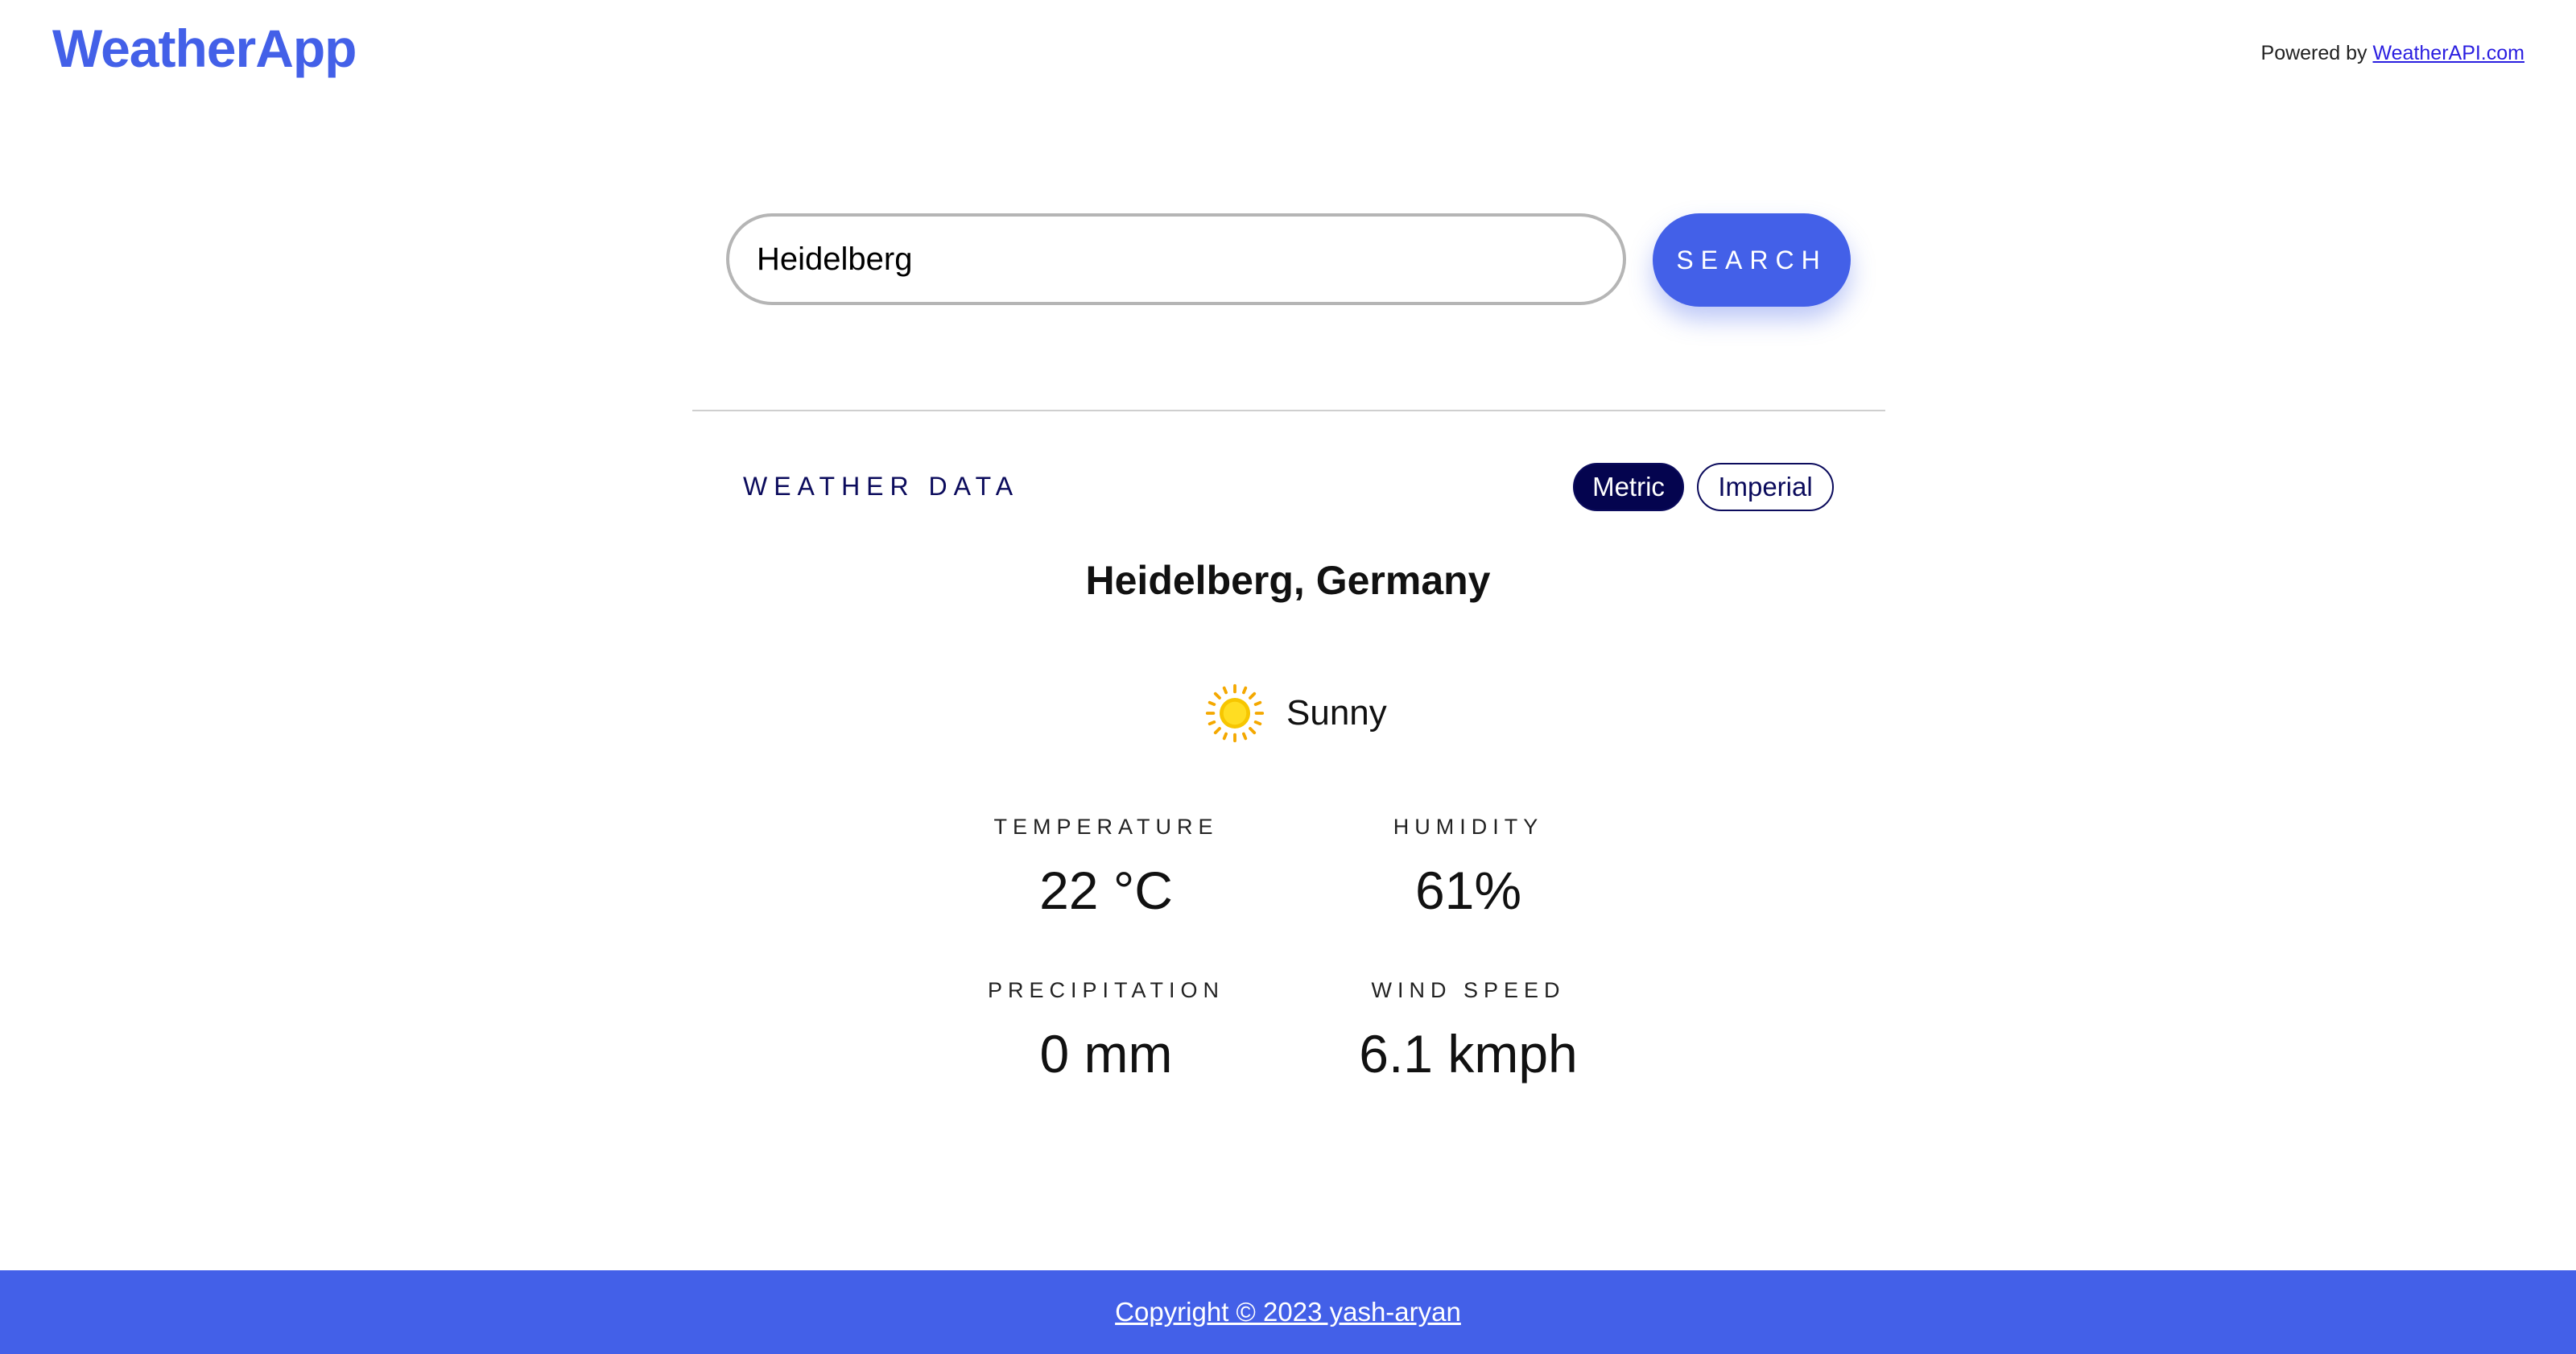 This screenshot has width=2576, height=1354. Describe the element at coordinates (1288, 410) in the screenshot. I see `divider` at that location.